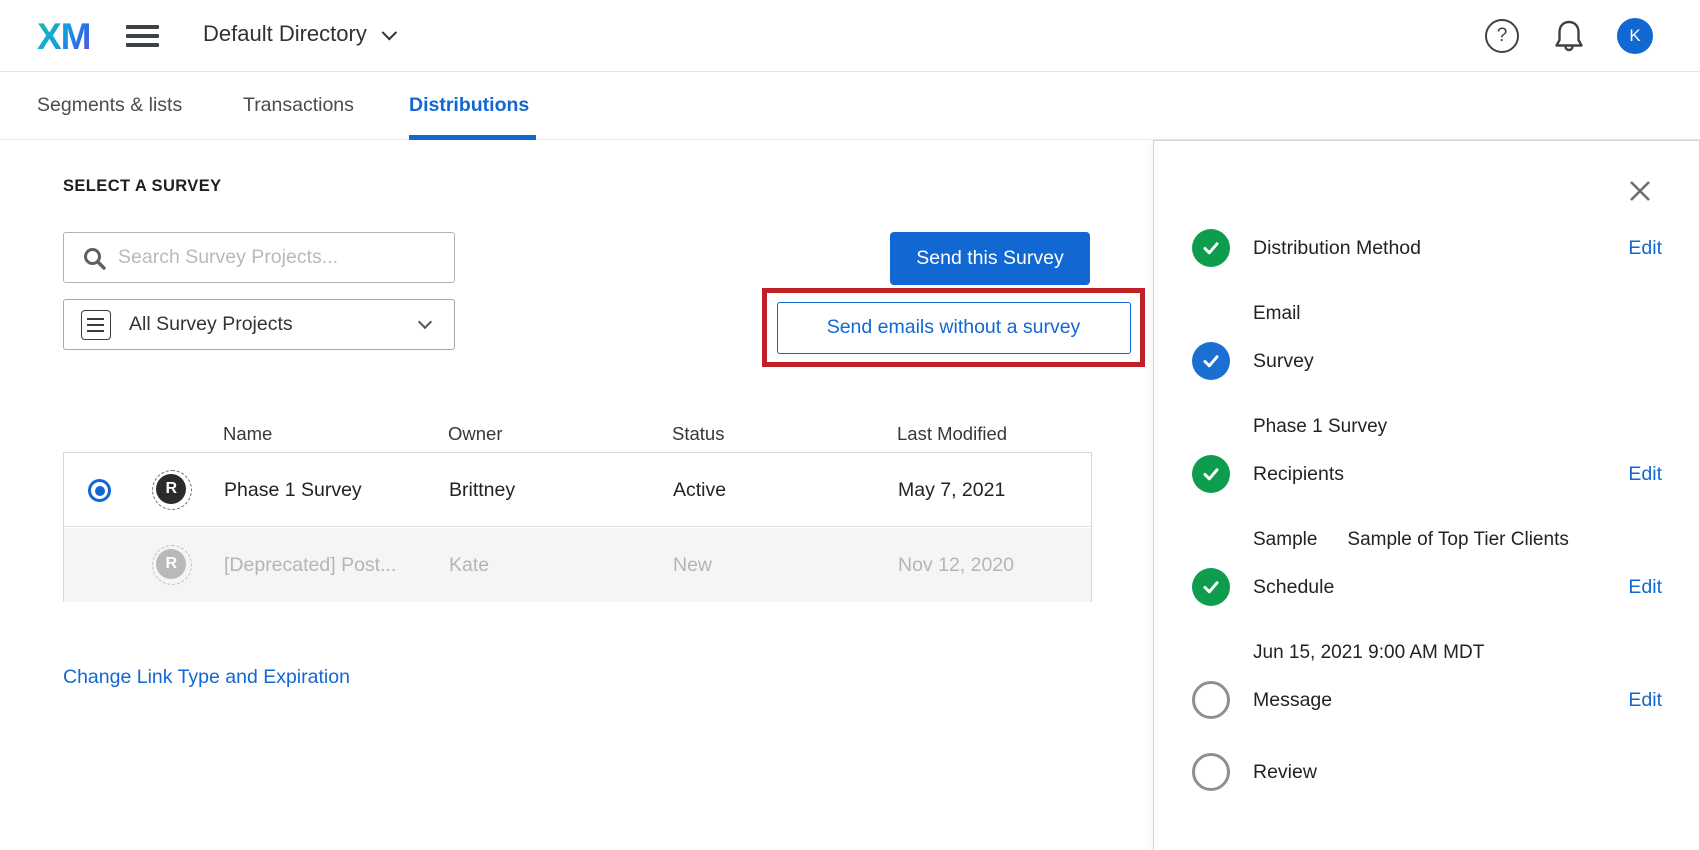 The height and width of the screenshot is (850, 1700). I want to click on help-button: ?, so click(1502, 36).